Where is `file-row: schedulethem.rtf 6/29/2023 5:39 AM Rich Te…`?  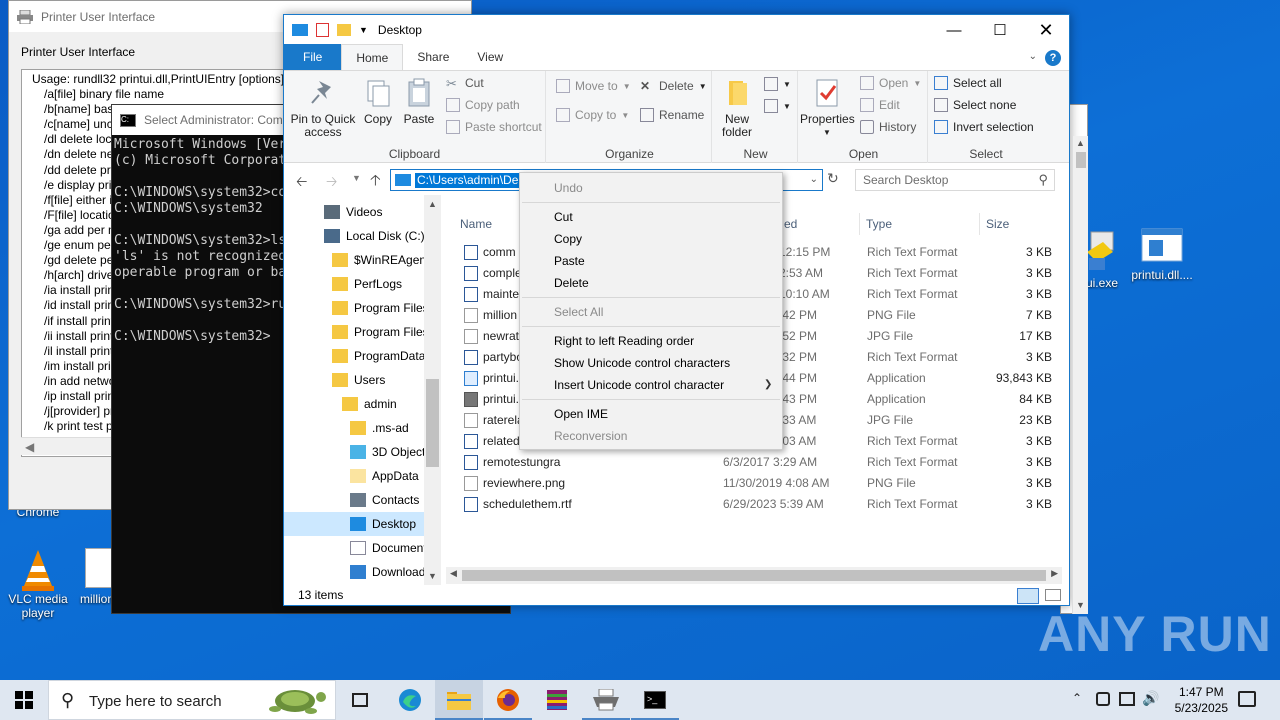
file-row: schedulethem.rtf 6/29/2023 5:39 AM Rich Te… is located at coordinates (752, 504).